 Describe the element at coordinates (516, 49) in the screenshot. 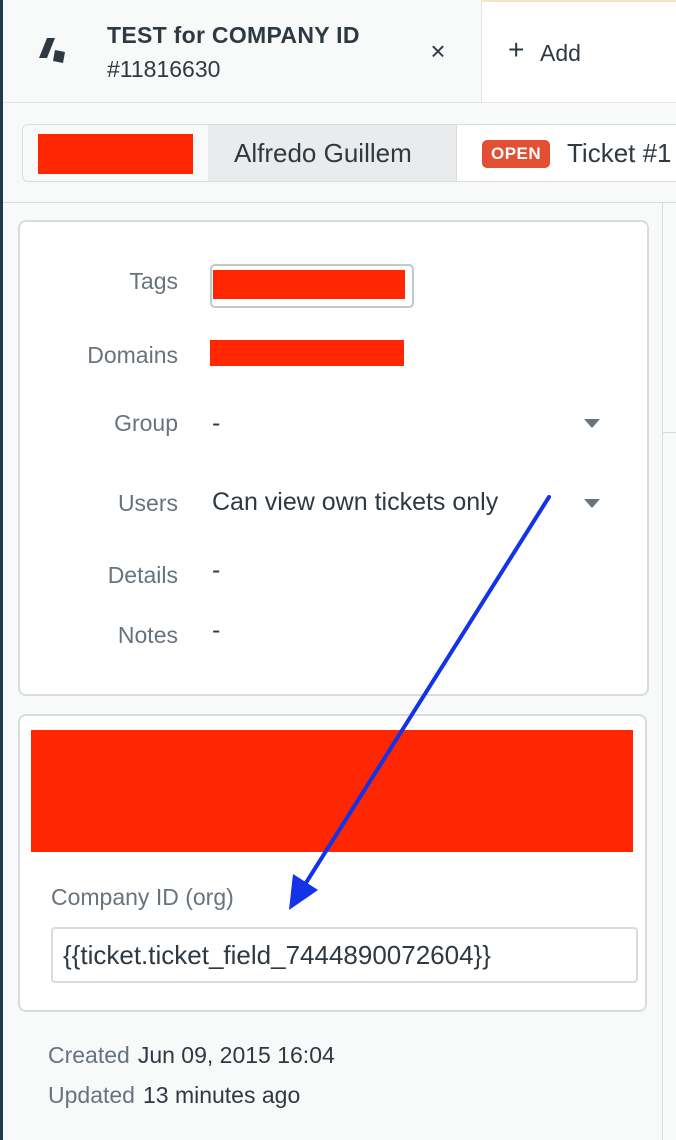

I see `plus-icon: +` at that location.